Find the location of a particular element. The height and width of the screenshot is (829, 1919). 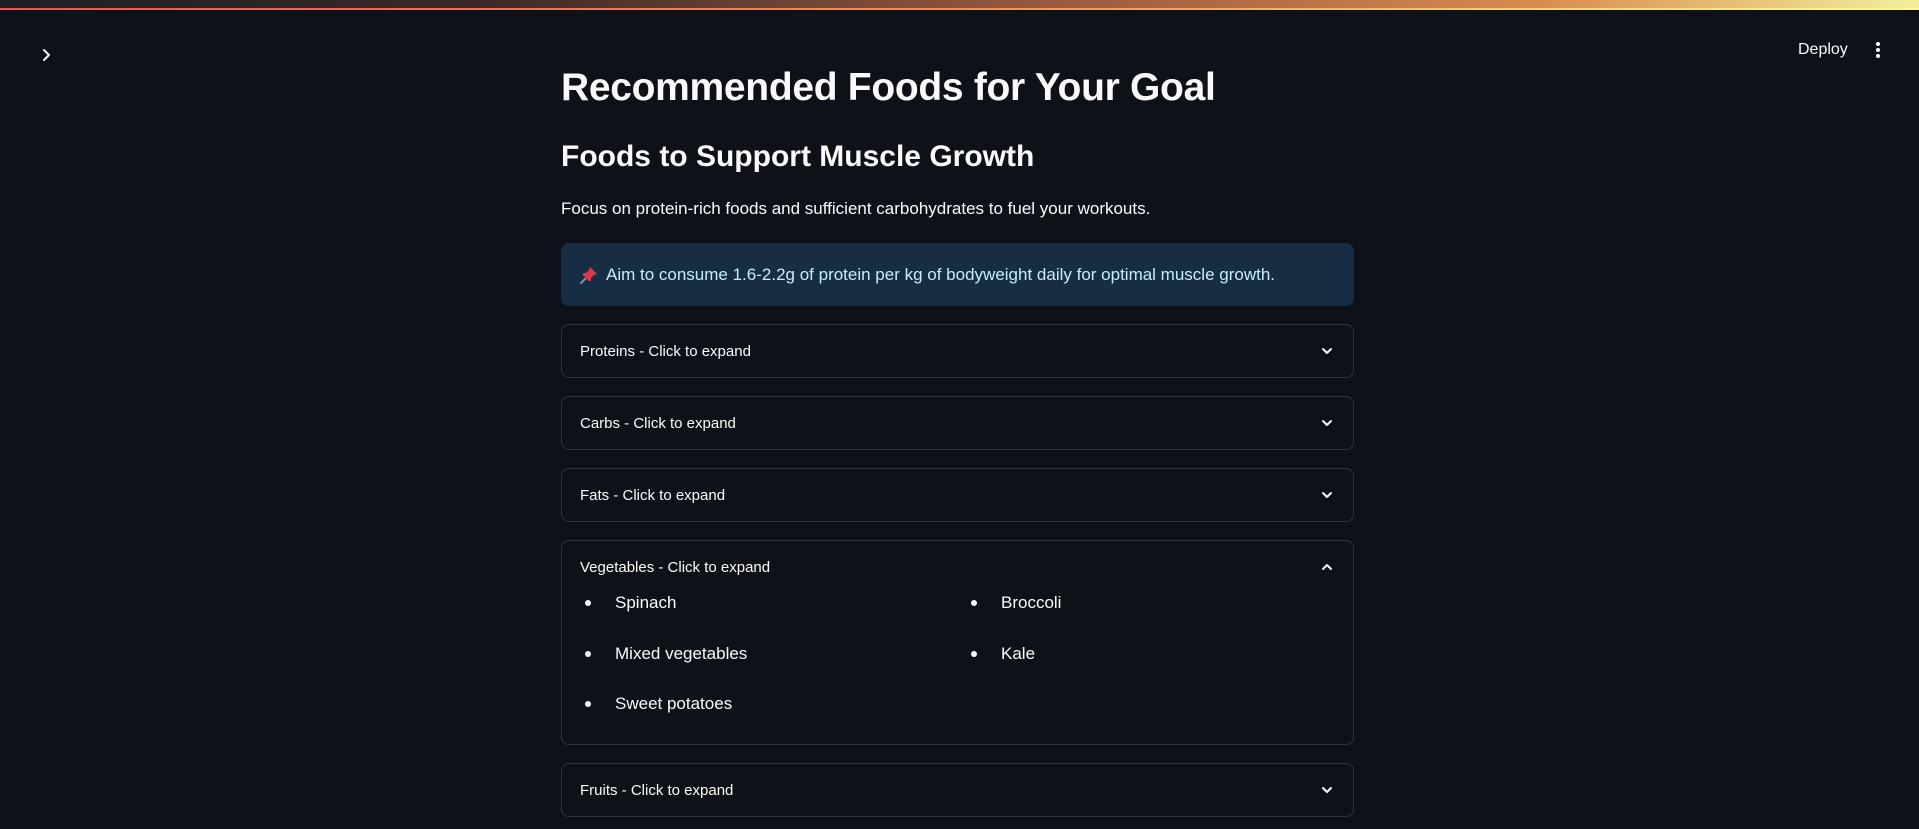

list-item-text: Sweet potatoes is located at coordinates (674, 703).